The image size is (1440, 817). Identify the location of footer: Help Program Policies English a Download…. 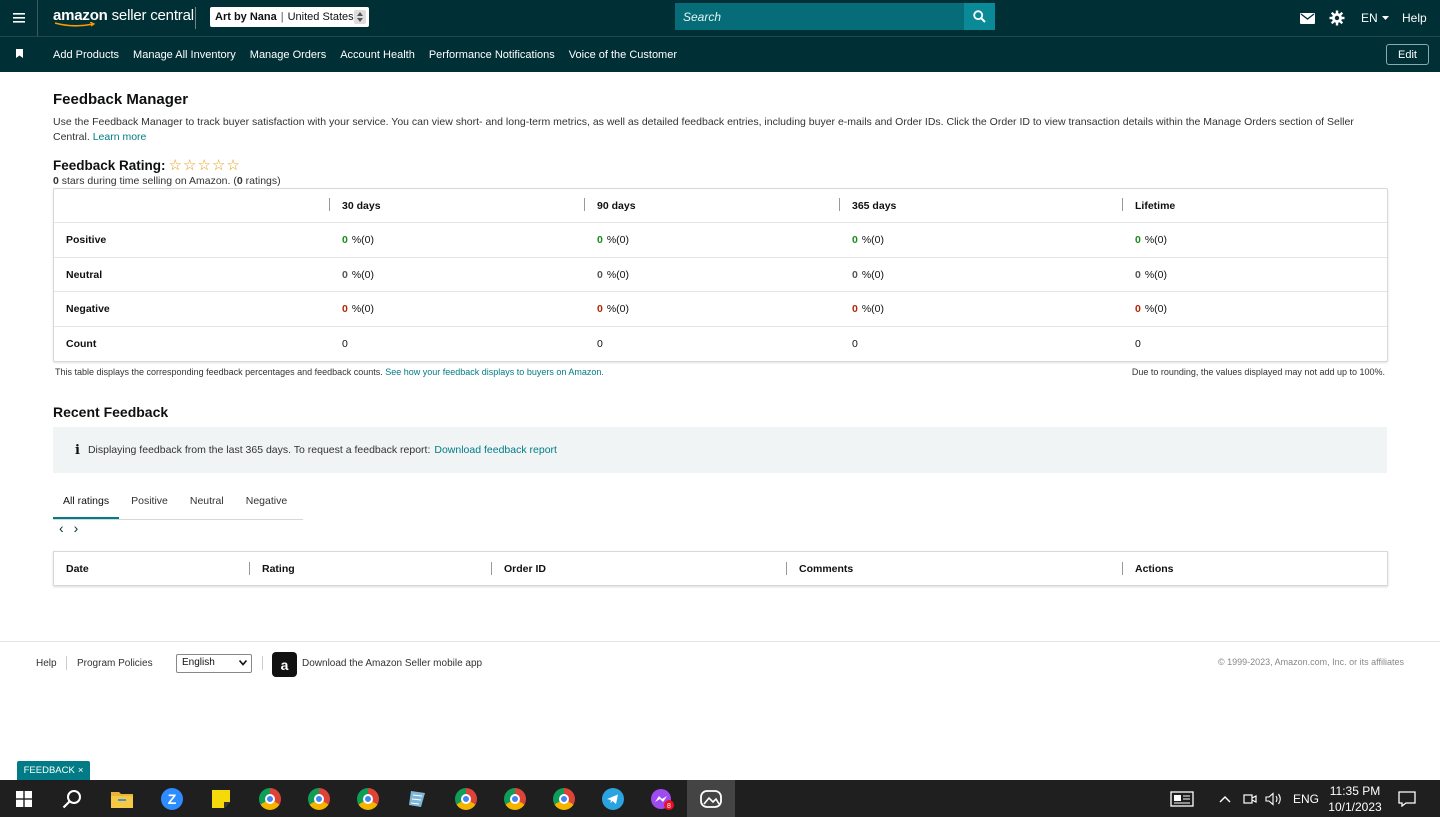
(720, 663).